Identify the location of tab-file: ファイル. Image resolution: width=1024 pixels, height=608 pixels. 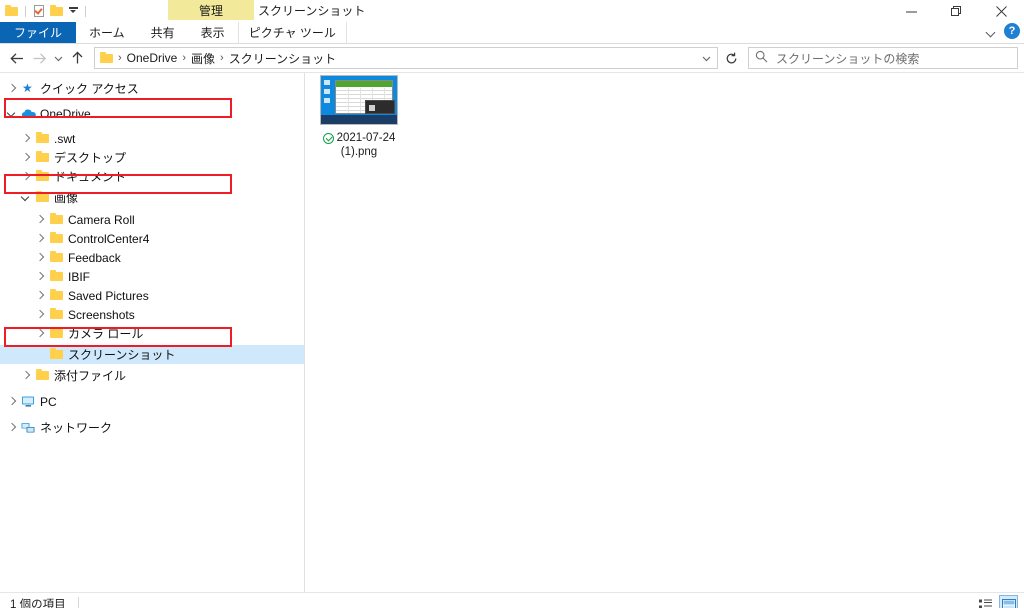
(38, 32).